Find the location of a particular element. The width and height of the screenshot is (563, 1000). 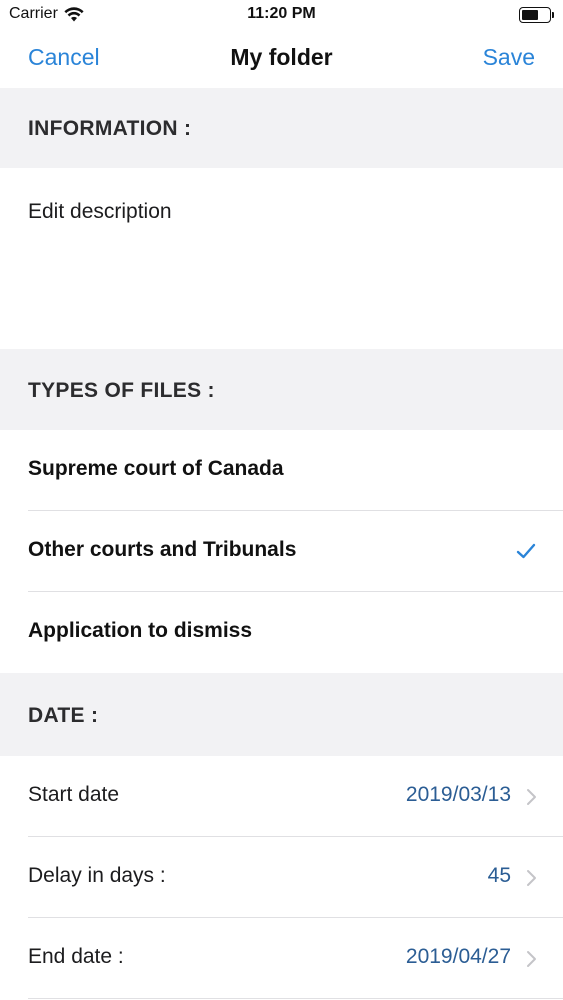

page-title: My folder is located at coordinates (281, 57).